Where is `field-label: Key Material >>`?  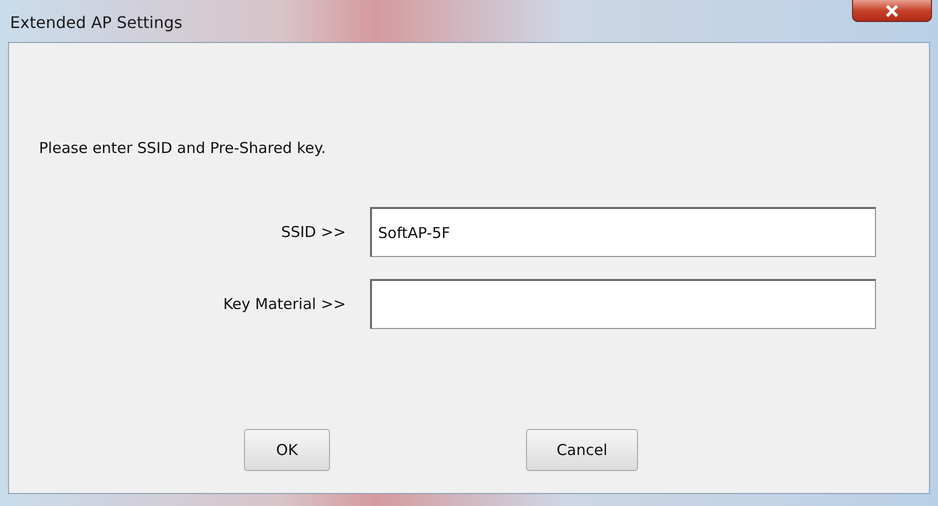 field-label: Key Material >> is located at coordinates (284, 304).